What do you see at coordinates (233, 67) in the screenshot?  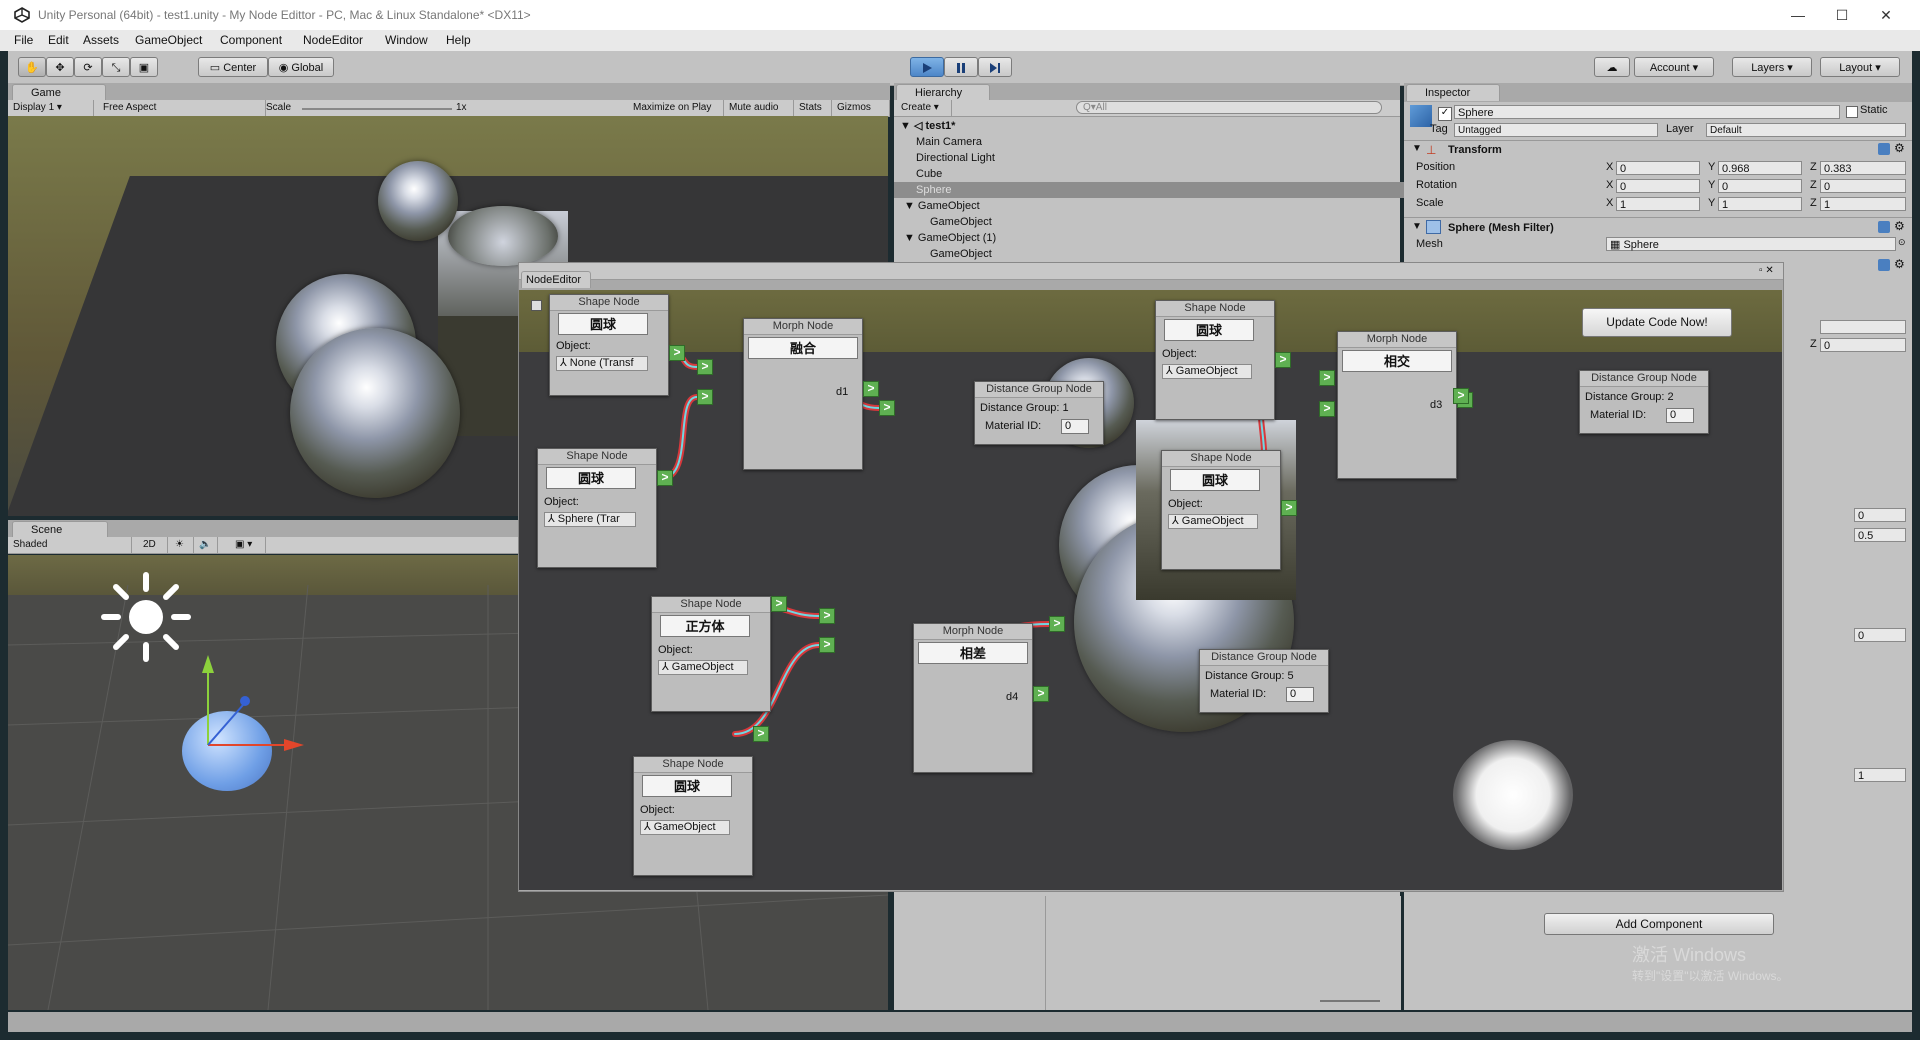 I see `pivot-center-button: ▭ Center` at bounding box center [233, 67].